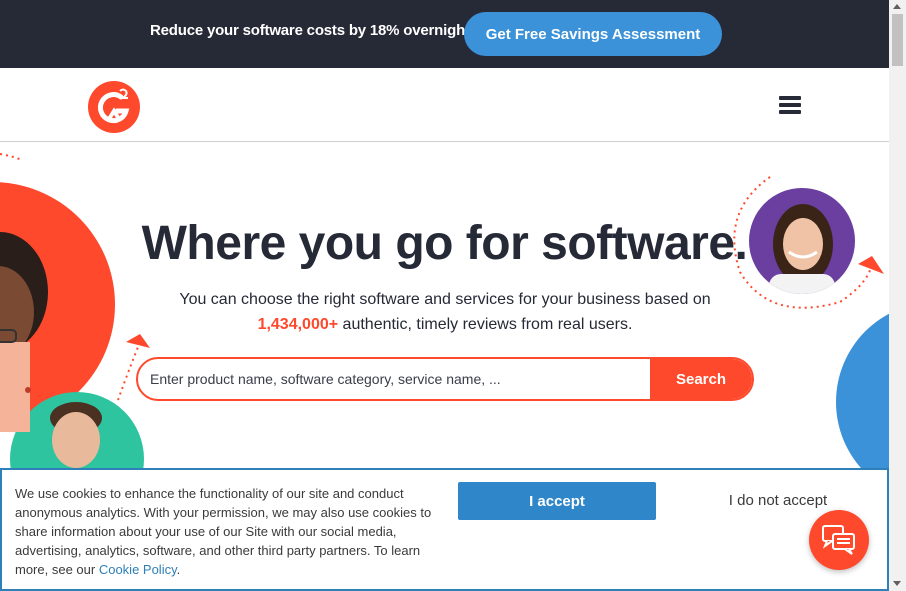  What do you see at coordinates (897, 295) in the screenshot?
I see `vertical-scrollbar` at bounding box center [897, 295].